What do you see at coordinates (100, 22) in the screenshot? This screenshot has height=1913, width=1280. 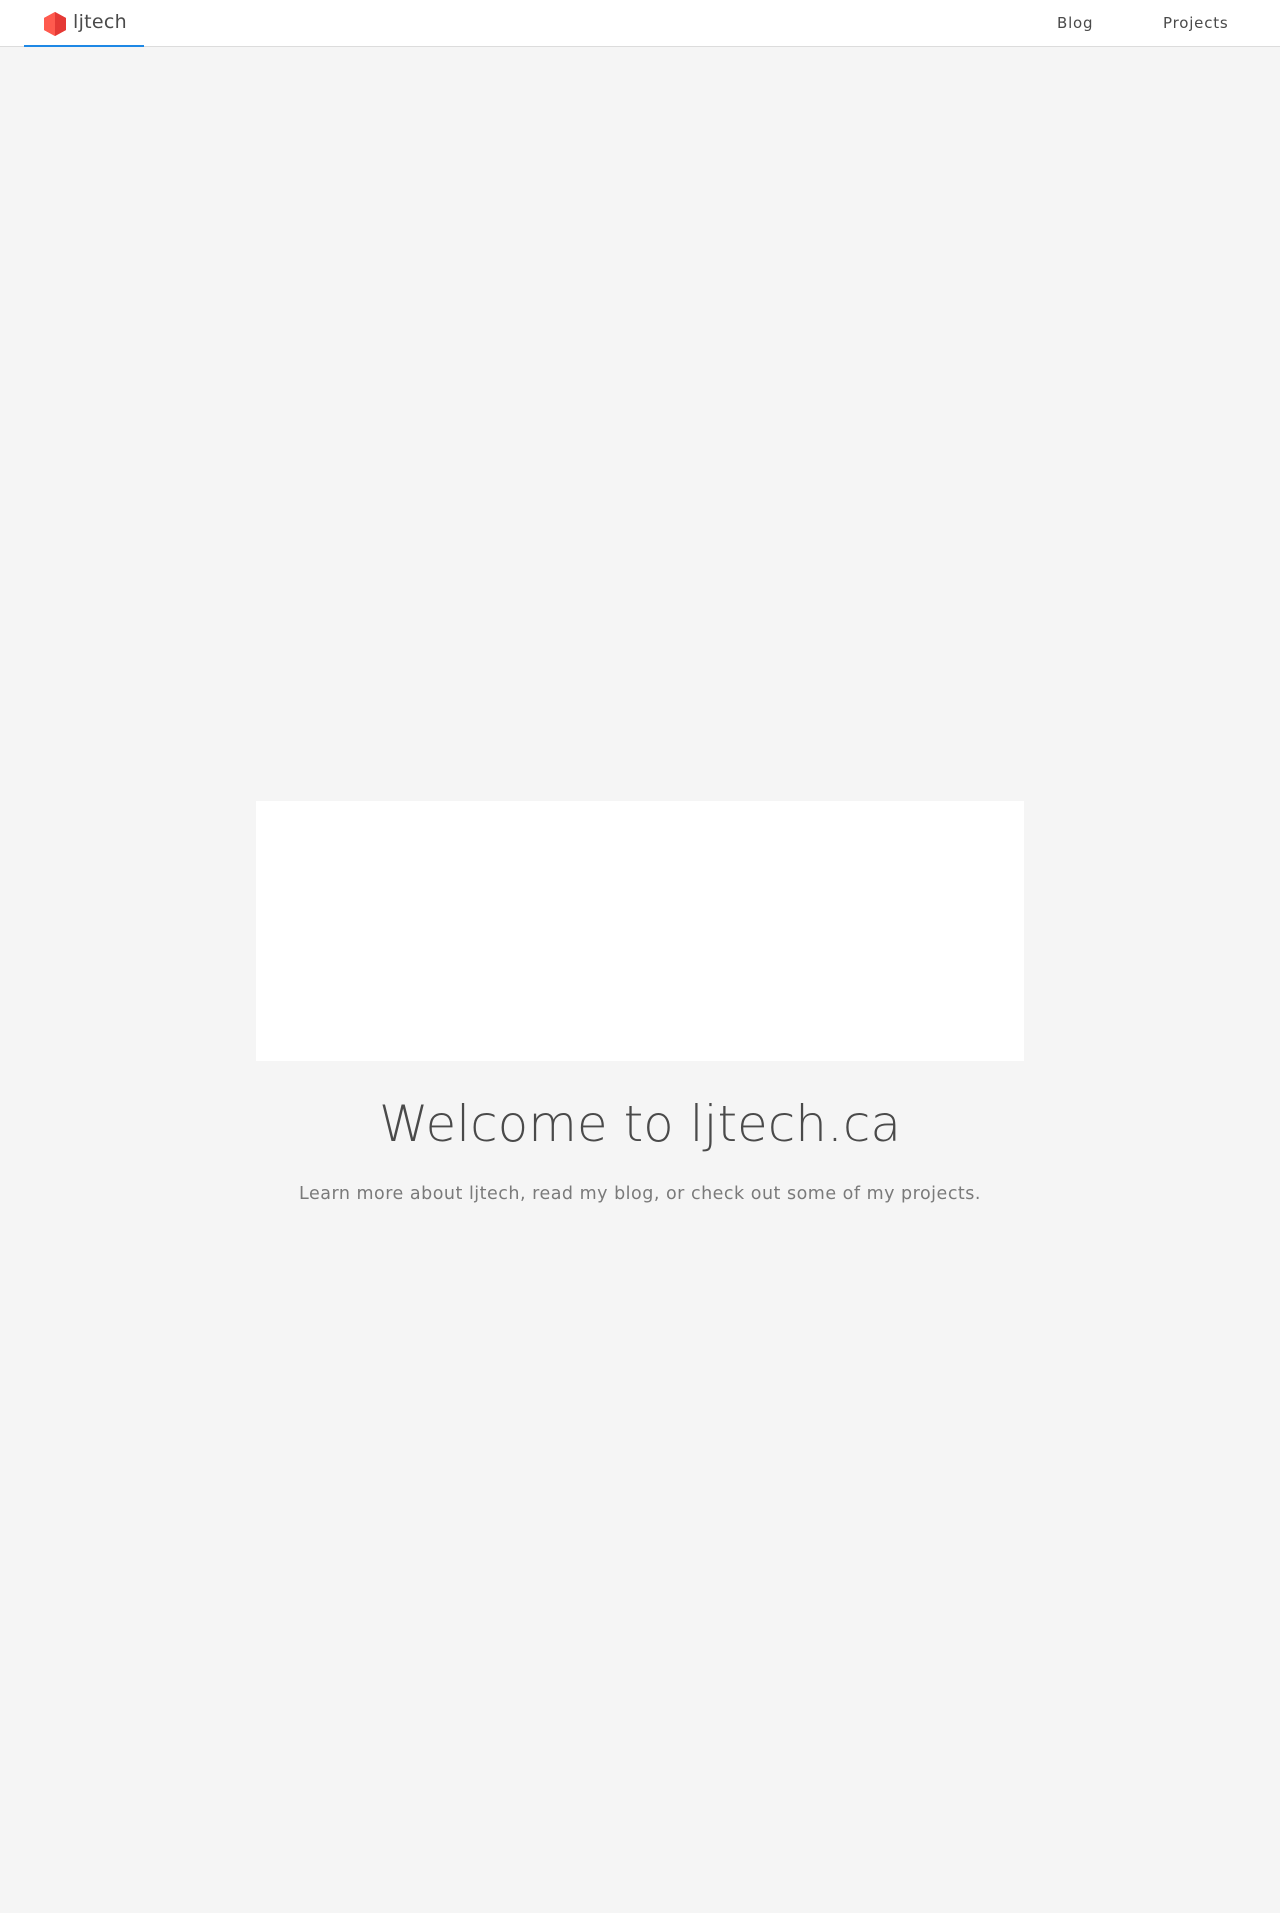 I see `brand-name: ljtech` at bounding box center [100, 22].